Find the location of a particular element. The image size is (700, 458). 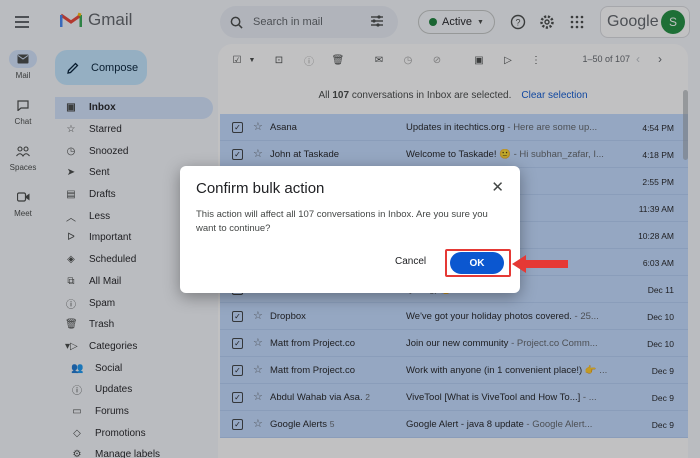

arrow-pointer-icon is located at coordinates (540, 264).